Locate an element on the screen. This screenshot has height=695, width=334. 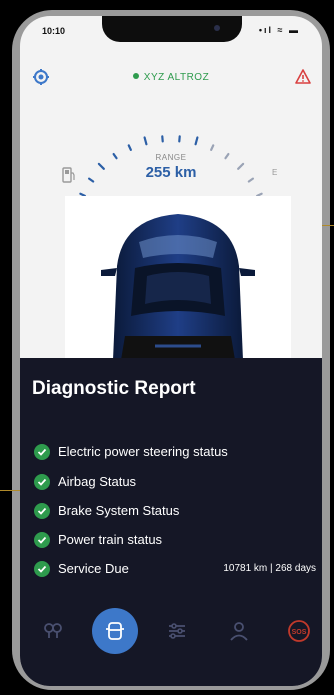
bottom-nav: SOS is located at coordinates (171, 638).